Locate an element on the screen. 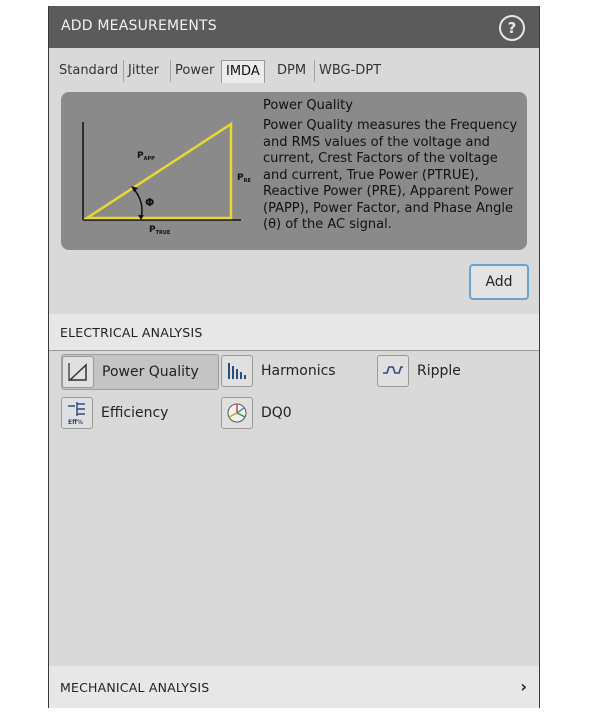  dq0-icon is located at coordinates (237, 413).